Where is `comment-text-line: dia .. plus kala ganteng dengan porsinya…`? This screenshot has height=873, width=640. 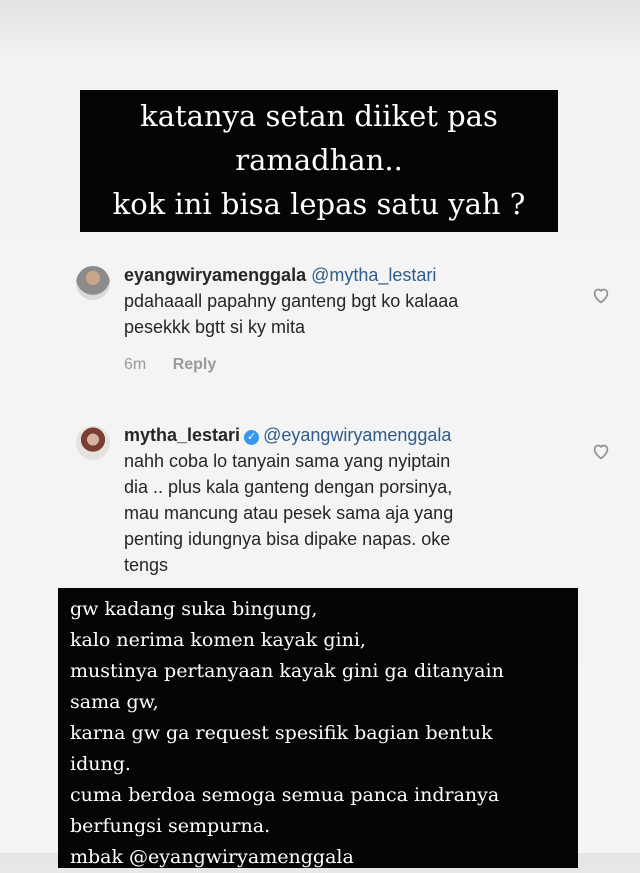 comment-text-line: dia .. plus kala ganteng dengan porsinya… is located at coordinates (288, 487).